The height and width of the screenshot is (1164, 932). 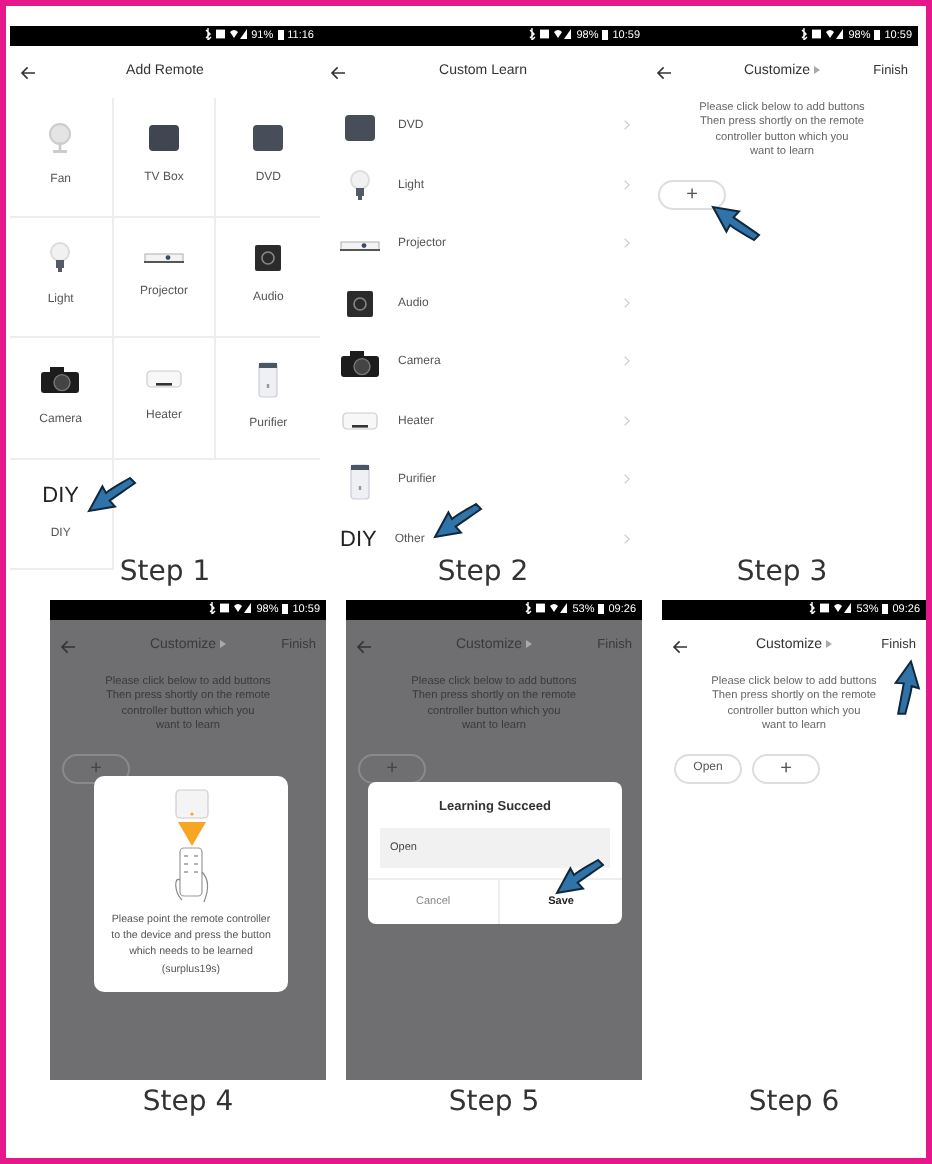 I want to click on step-caption: Step 5, so click(x=494, y=1102).